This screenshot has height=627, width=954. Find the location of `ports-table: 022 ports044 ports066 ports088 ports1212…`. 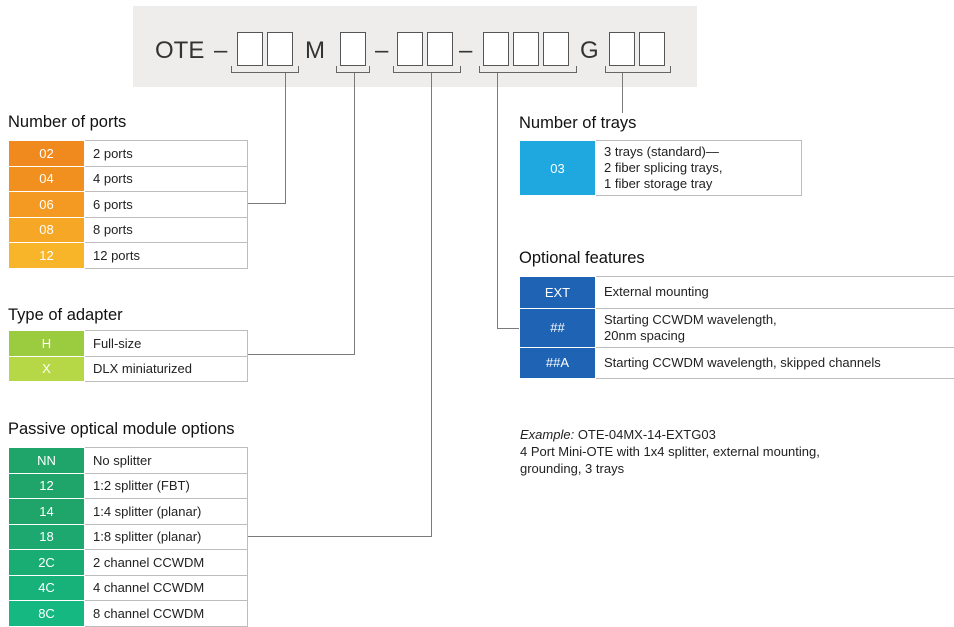

ports-table: 022 ports044 ports066 ports088 ports1212… is located at coordinates (128, 204).